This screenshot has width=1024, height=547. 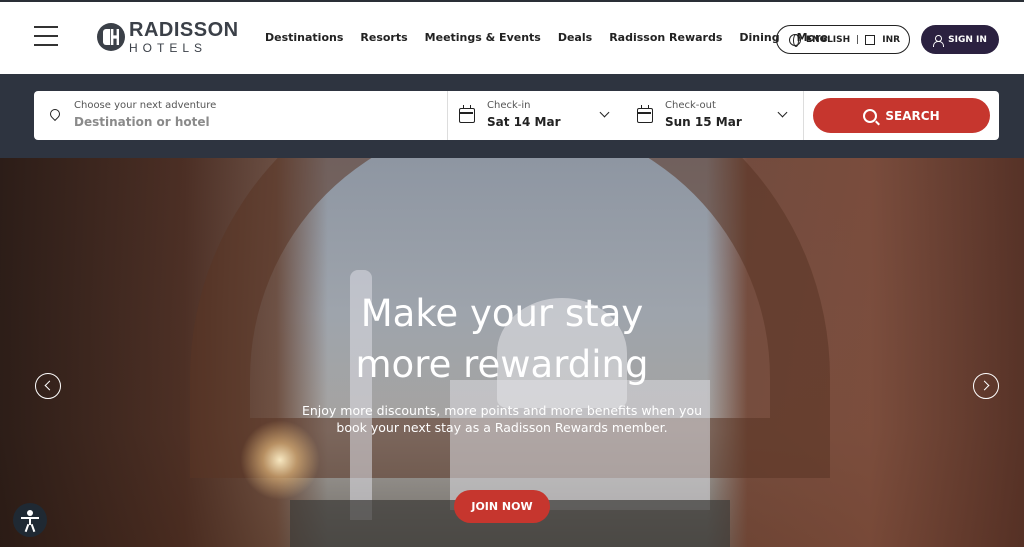 I want to click on check-out-label: Check-out, so click(x=690, y=105).